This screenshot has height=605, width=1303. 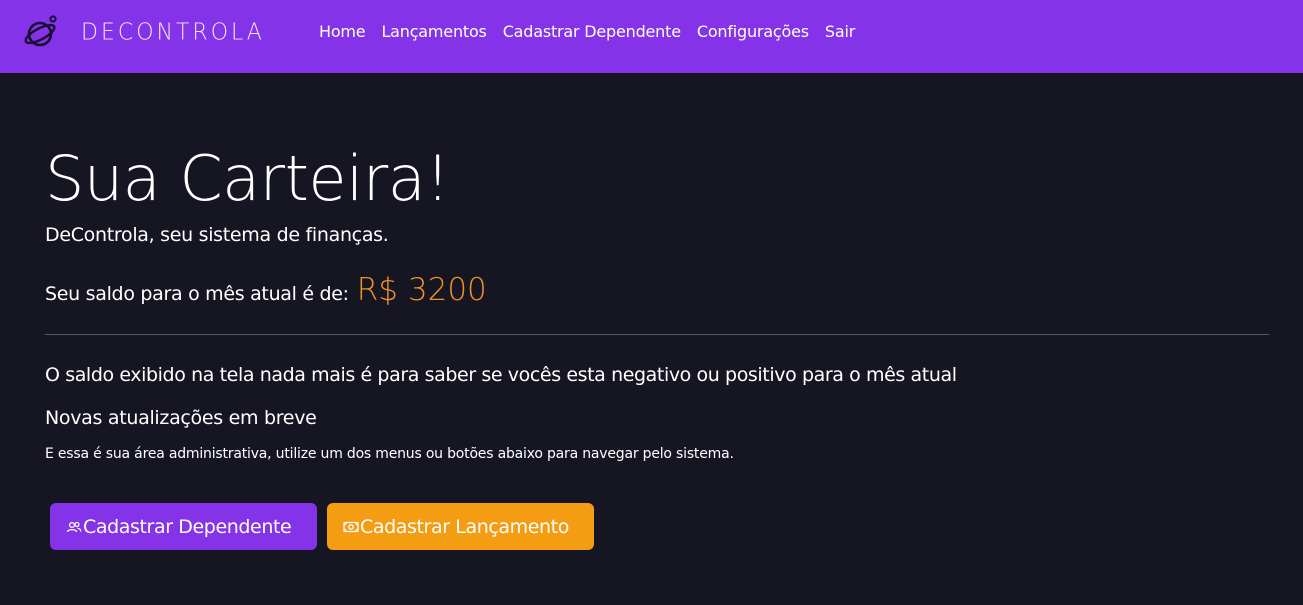 What do you see at coordinates (74, 526) in the screenshot?
I see `people-icon` at bounding box center [74, 526].